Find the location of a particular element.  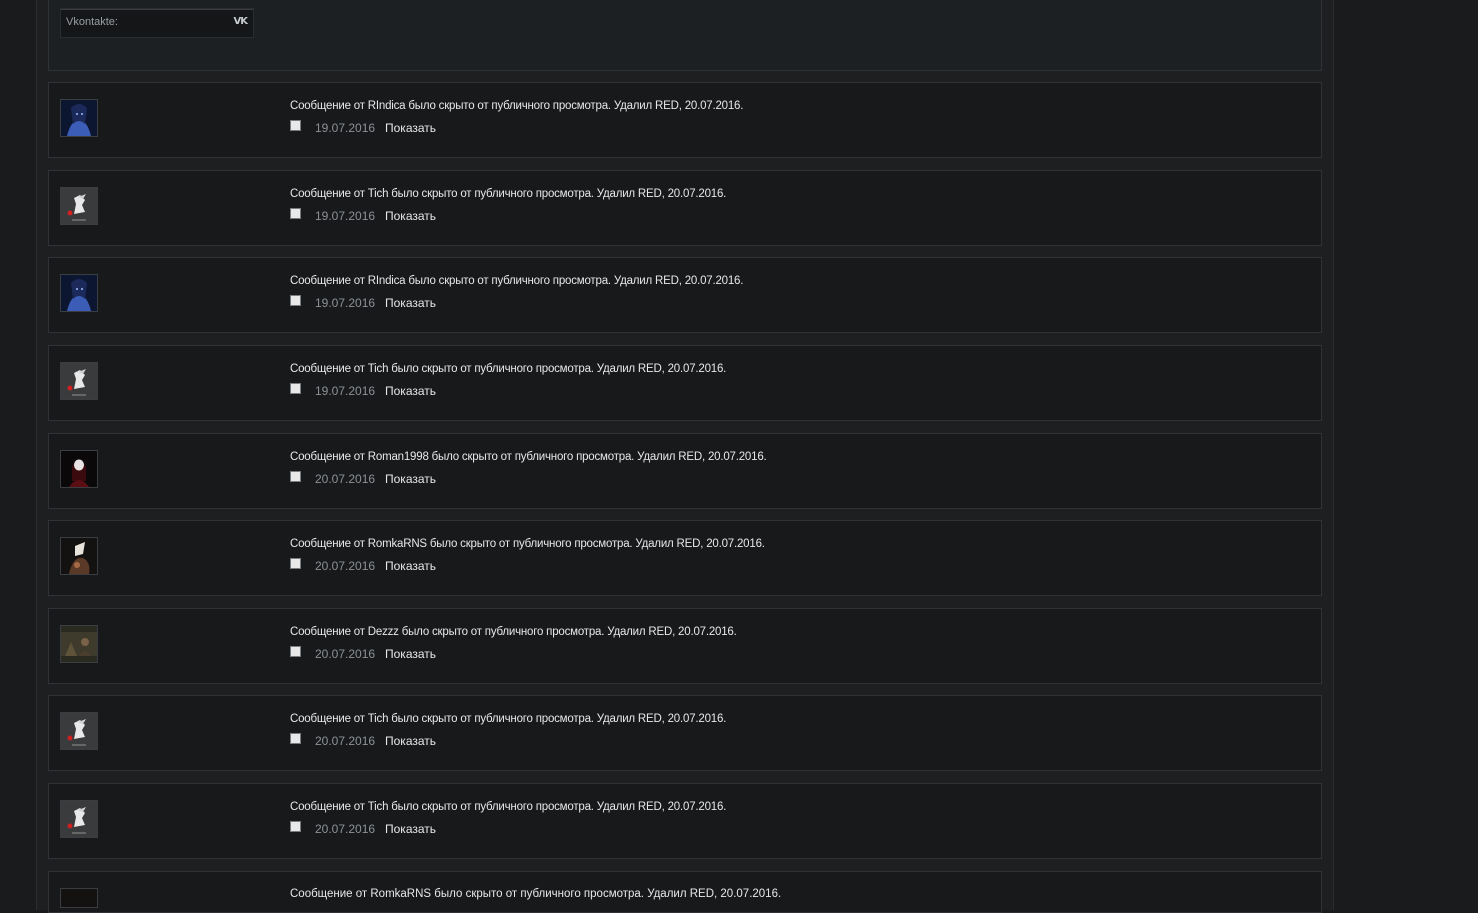

dezzz-avatar is located at coordinates (79, 644).